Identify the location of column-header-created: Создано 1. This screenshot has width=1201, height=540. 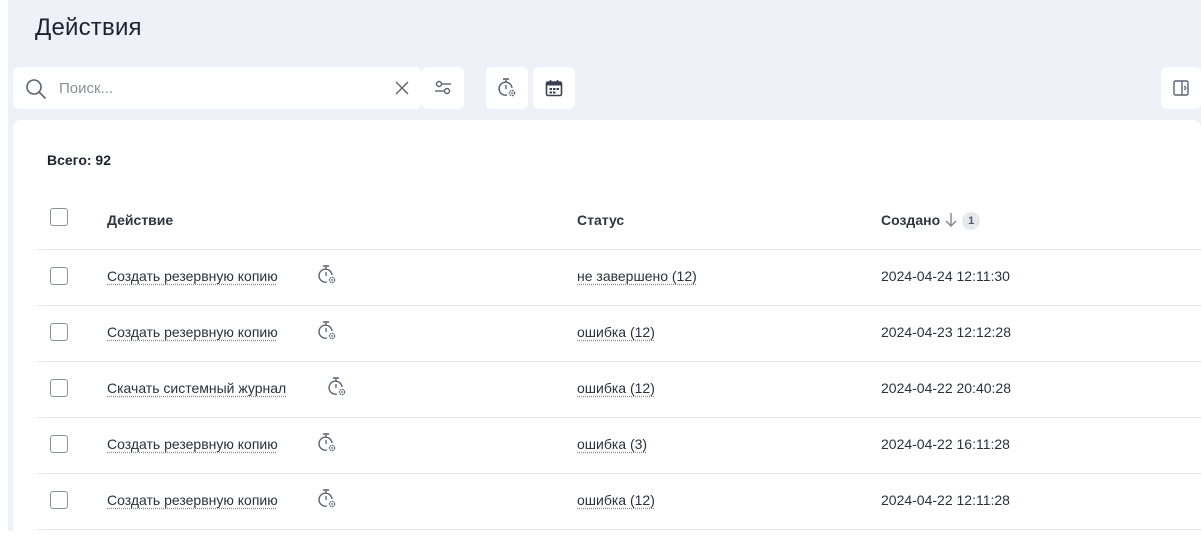
(930, 221).